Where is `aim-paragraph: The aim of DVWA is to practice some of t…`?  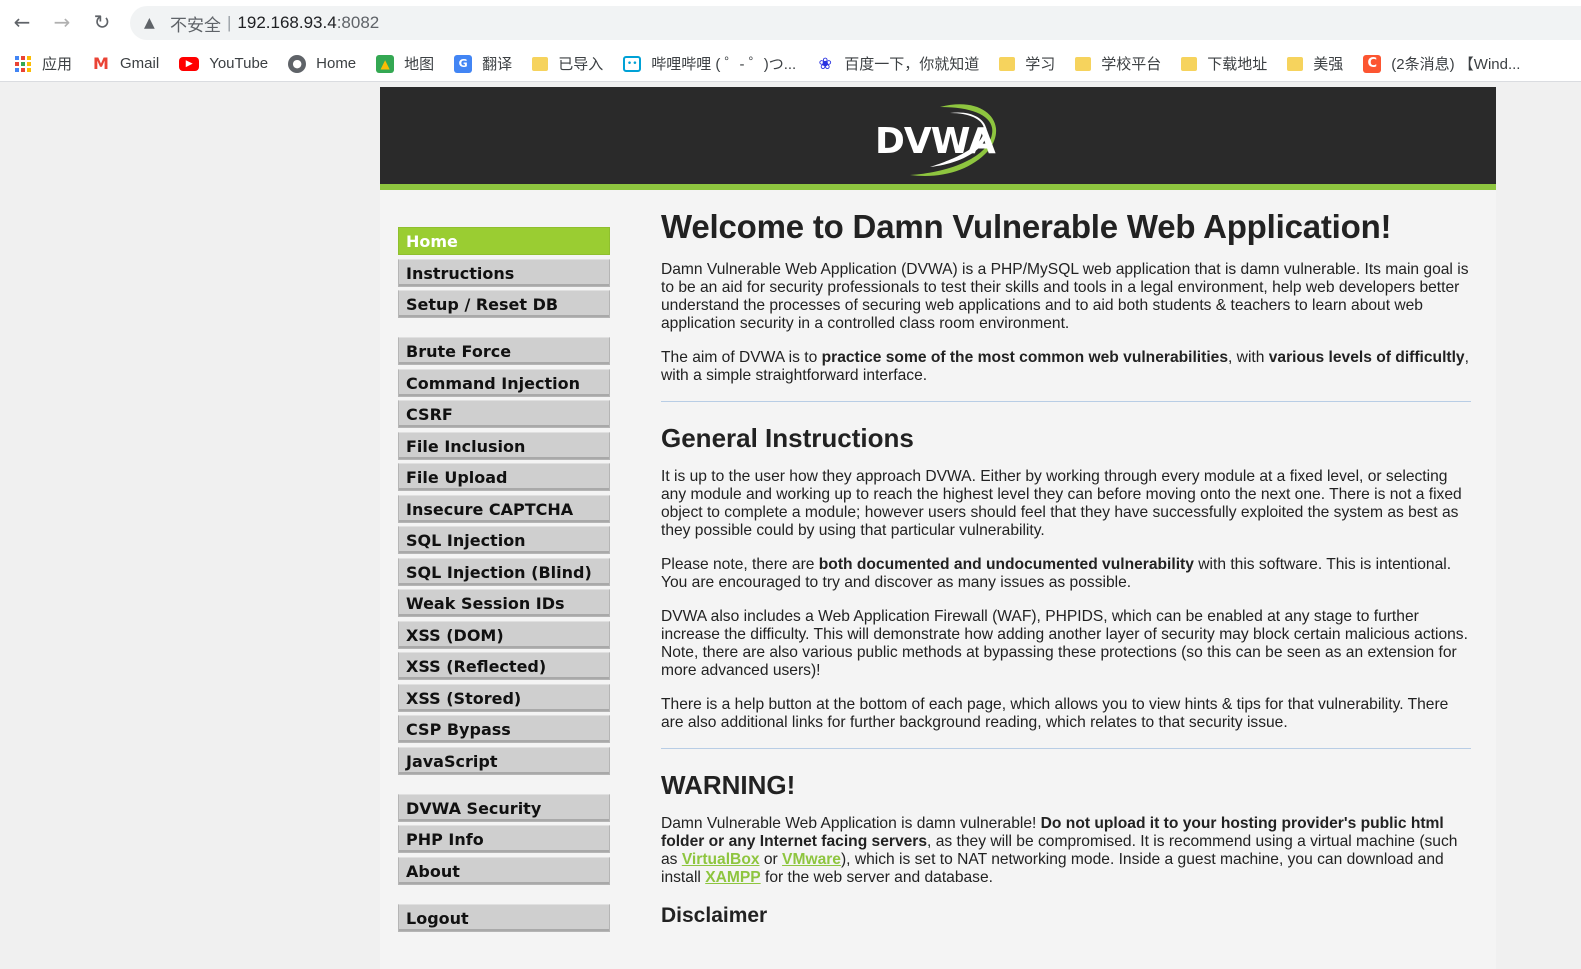
aim-paragraph: The aim of DVWA is to practice some of t… is located at coordinates (1065, 366).